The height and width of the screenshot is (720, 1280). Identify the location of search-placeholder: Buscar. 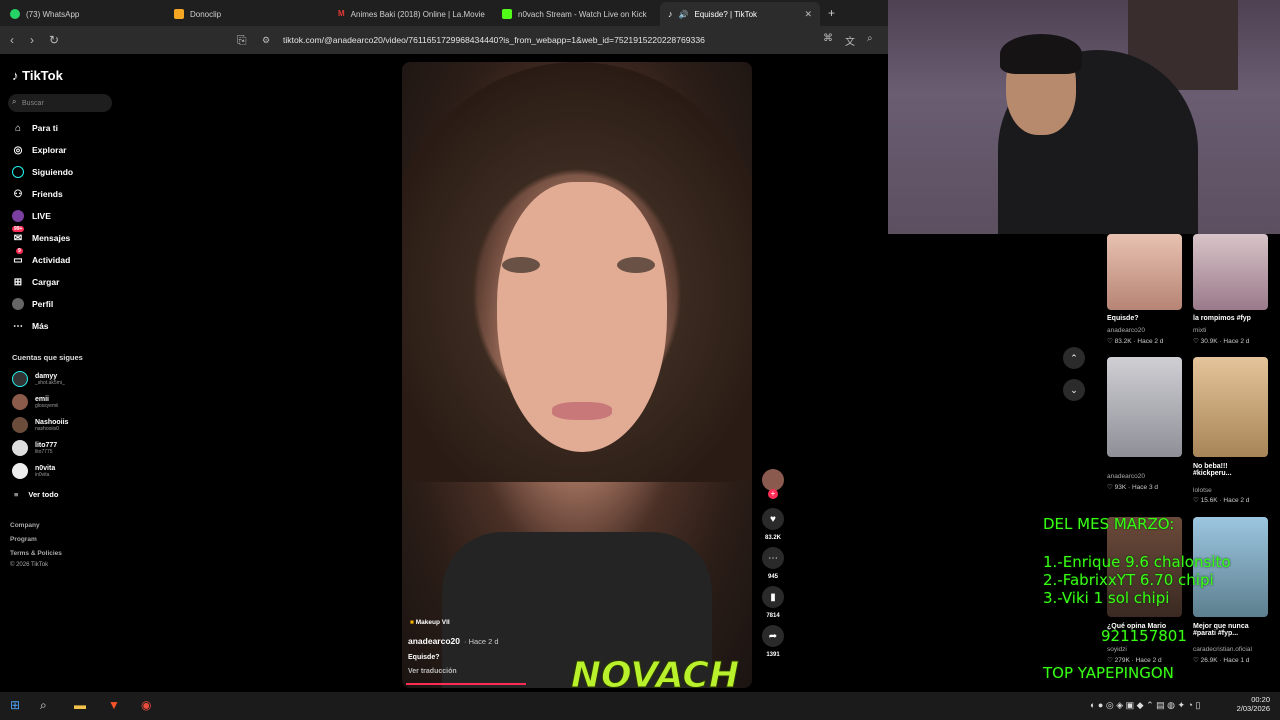
(33, 103).